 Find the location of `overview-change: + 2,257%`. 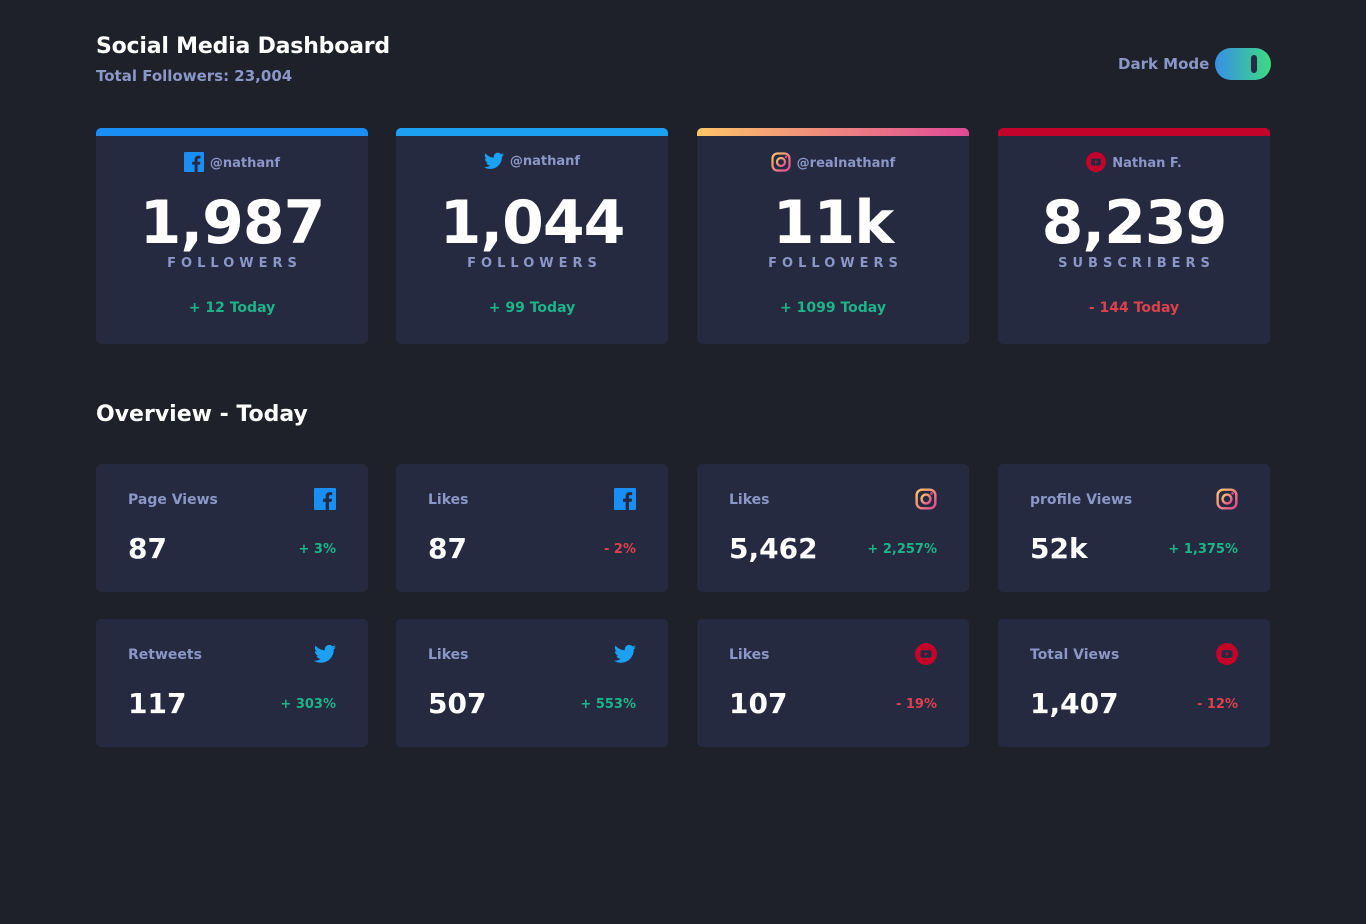

overview-change: + 2,257% is located at coordinates (902, 549).